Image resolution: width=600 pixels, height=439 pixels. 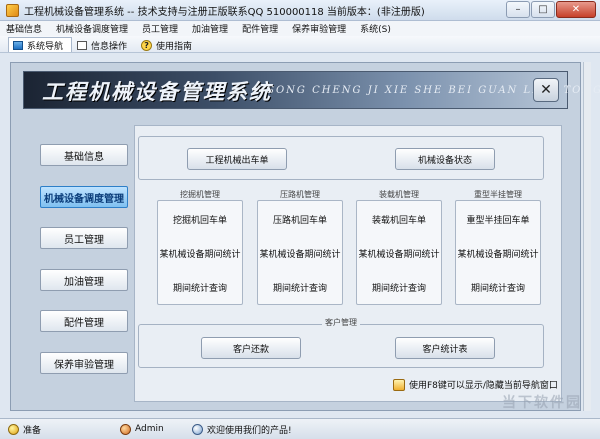 What do you see at coordinates (160, 28) in the screenshot?
I see `menu-staff: 员工管理` at bounding box center [160, 28].